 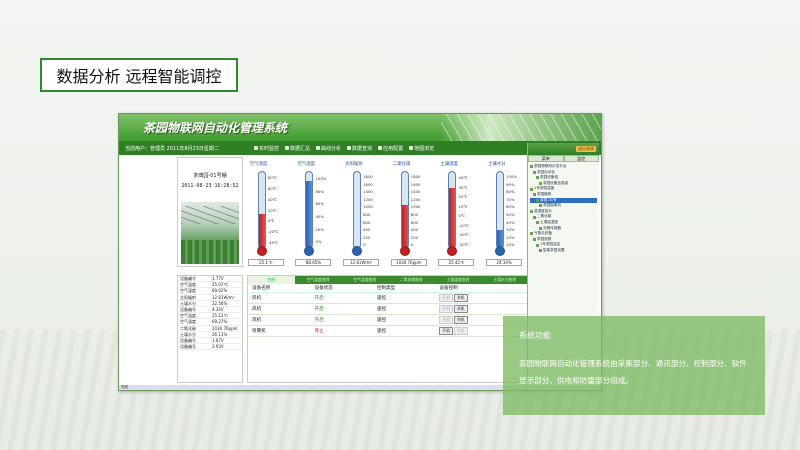 I want to click on gauge-tick-label: 40%, so click(x=319, y=217).